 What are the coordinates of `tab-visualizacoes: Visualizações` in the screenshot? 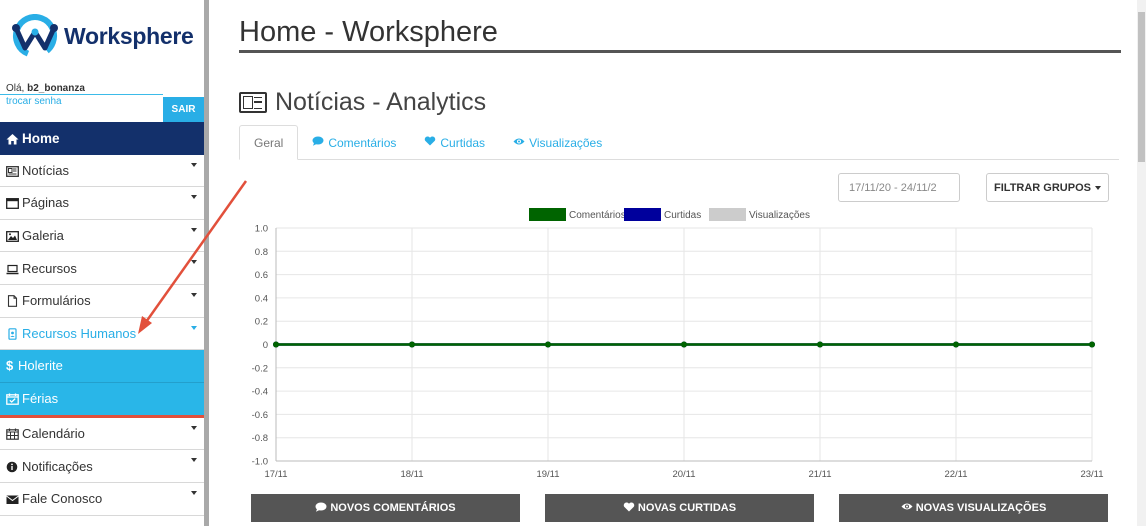 It's located at (557, 142).